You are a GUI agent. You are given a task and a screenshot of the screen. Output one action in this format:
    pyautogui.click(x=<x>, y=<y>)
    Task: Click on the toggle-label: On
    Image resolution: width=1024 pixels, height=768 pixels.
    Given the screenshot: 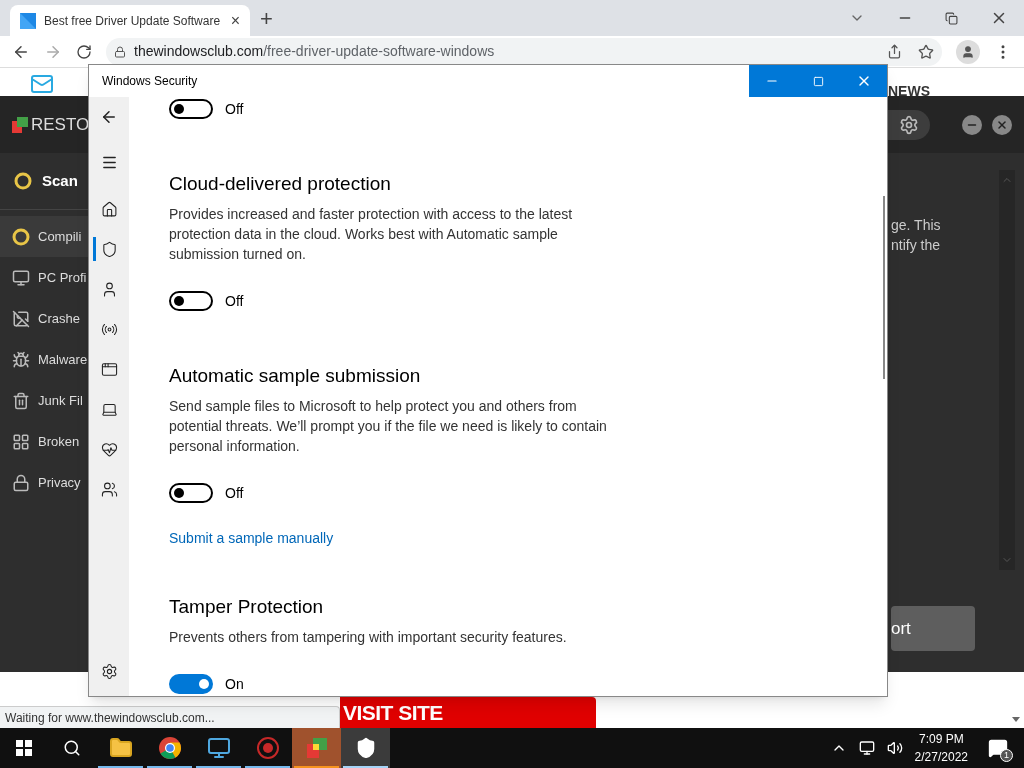 What is the action you would take?
    pyautogui.click(x=234, y=684)
    